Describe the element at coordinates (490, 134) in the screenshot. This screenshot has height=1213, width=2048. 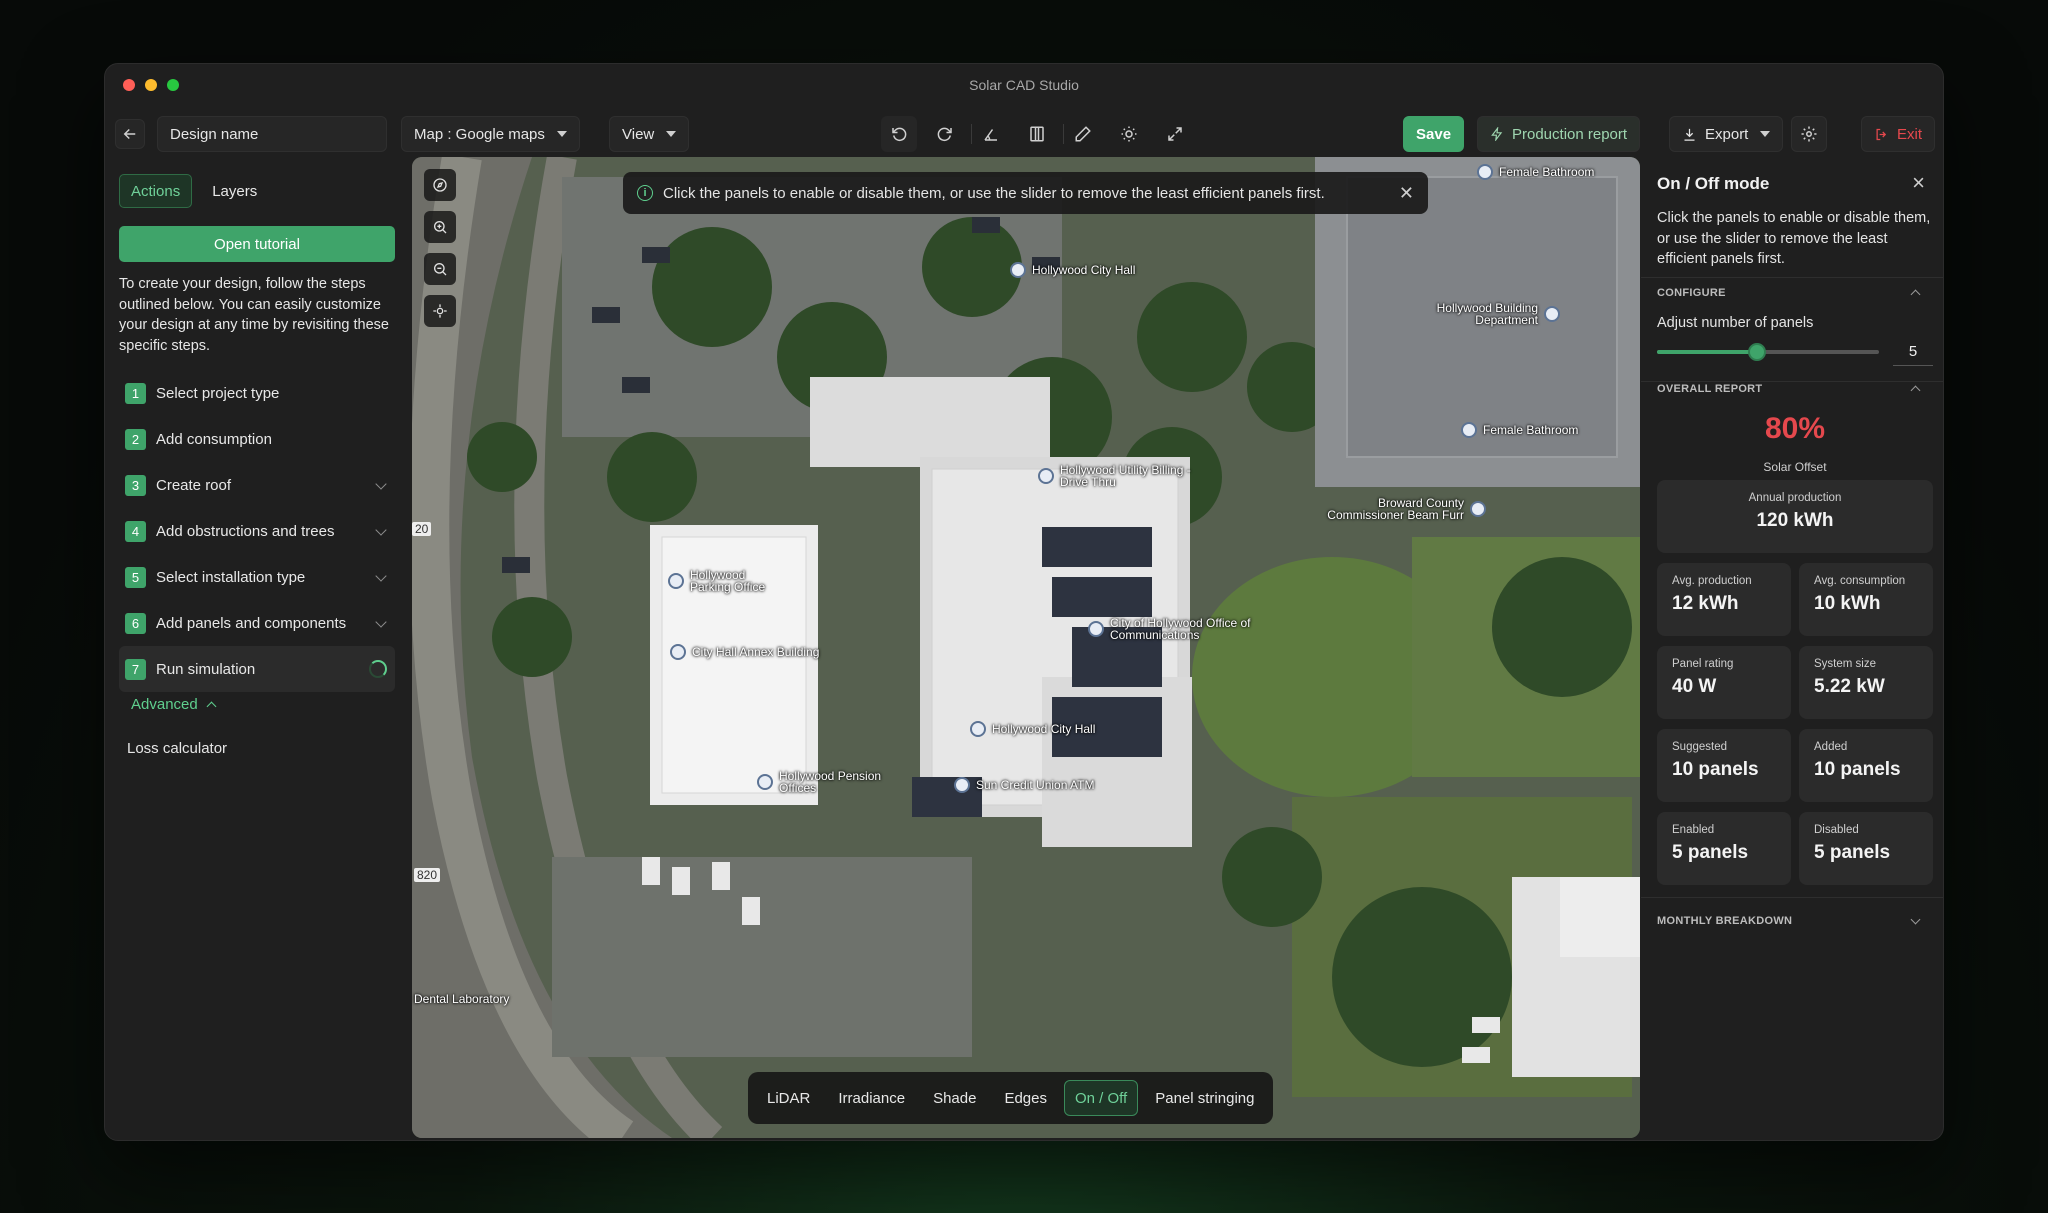
I see `map-select: Map : Google maps` at that location.